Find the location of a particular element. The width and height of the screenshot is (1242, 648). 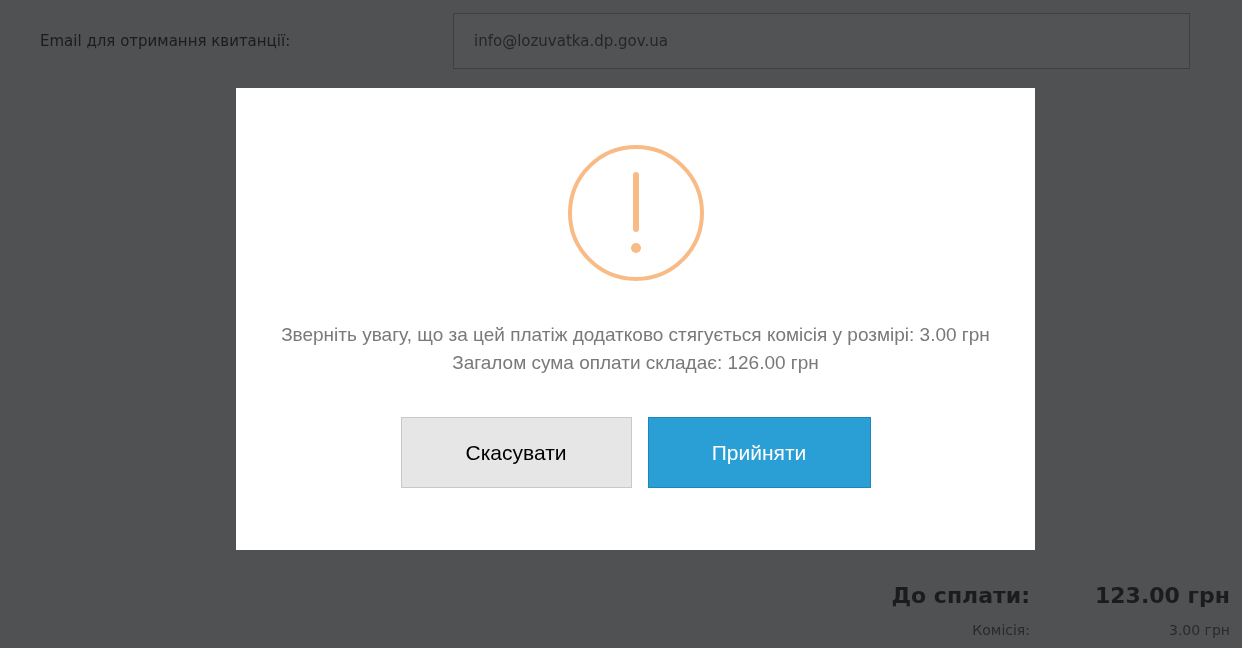

accept-button: Прийняти is located at coordinates (759, 452).